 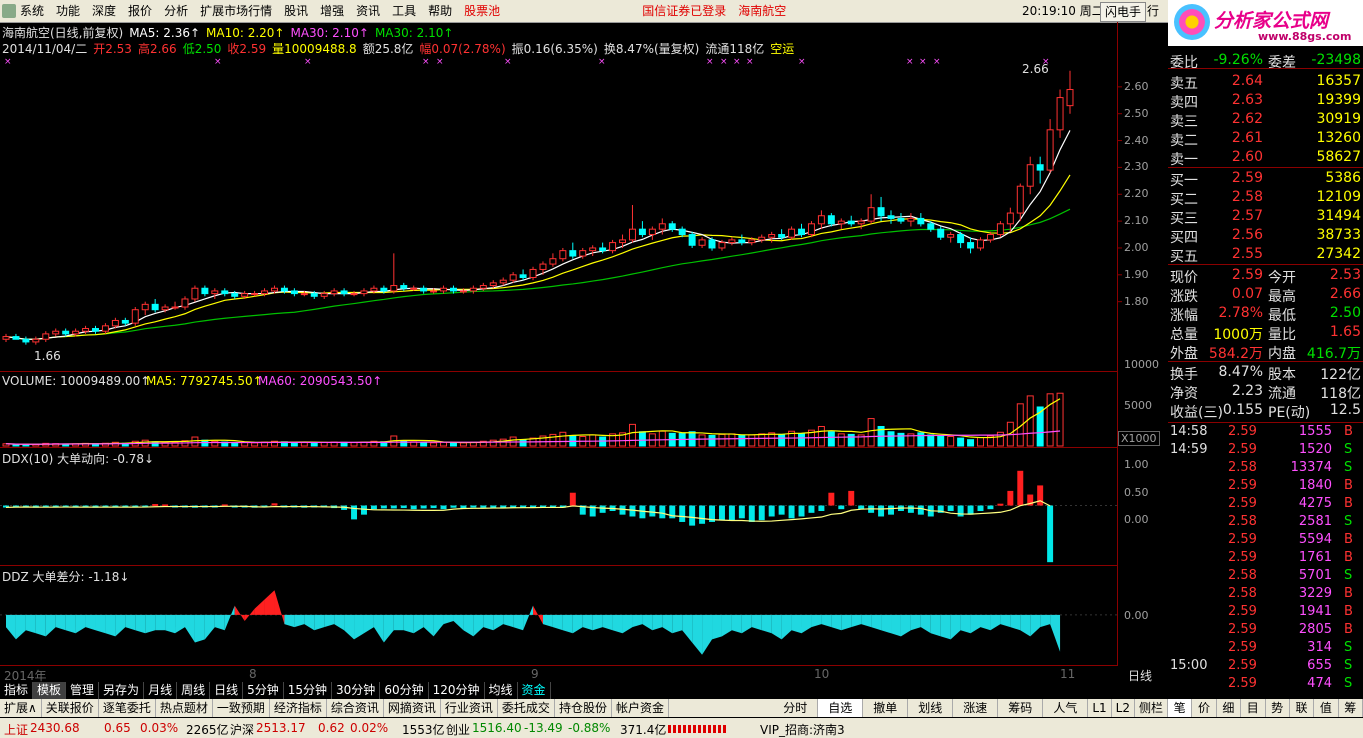 What do you see at coordinates (1184, 394) in the screenshot?
I see `stat-key: 净资` at bounding box center [1184, 394].